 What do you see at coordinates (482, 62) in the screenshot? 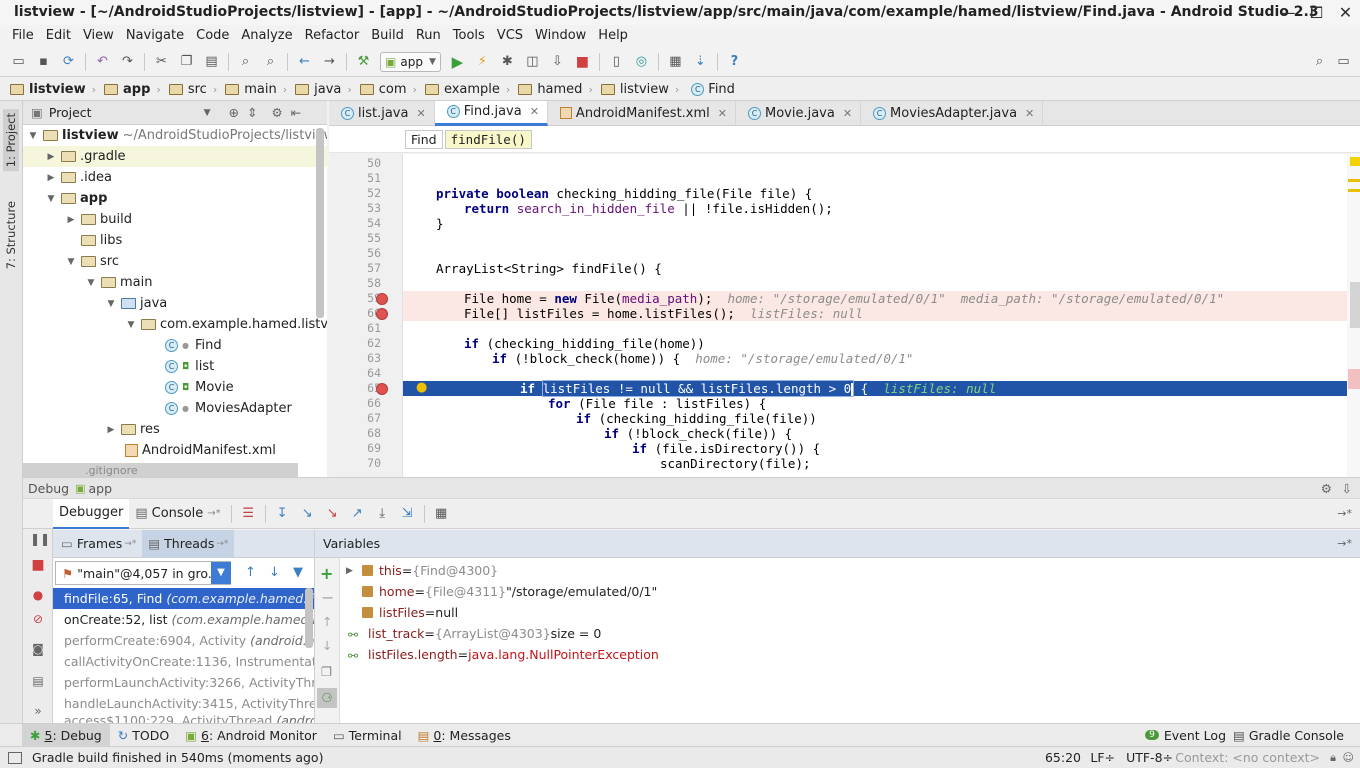
I see `apply-changes-icon: ⚡` at bounding box center [482, 62].